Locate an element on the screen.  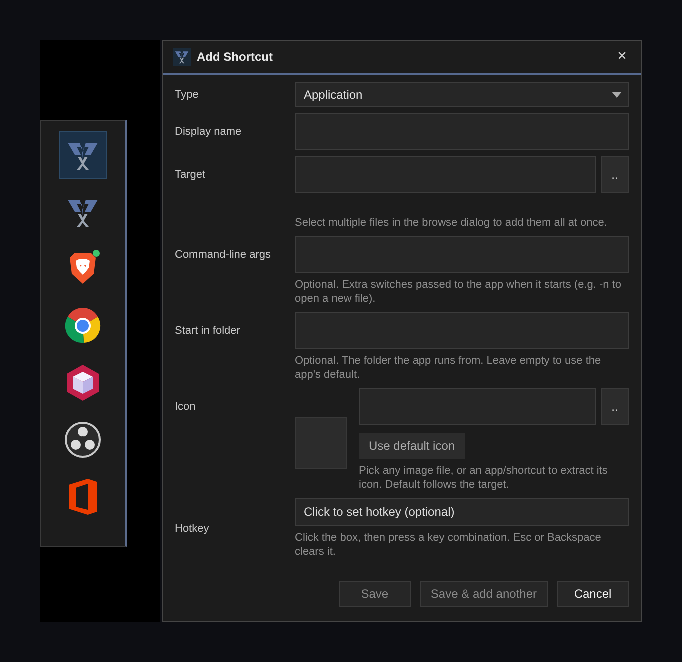
hint-text: Click the box, then press a key combination. Esc or Backspace clears it. is located at coordinates (448, 545).